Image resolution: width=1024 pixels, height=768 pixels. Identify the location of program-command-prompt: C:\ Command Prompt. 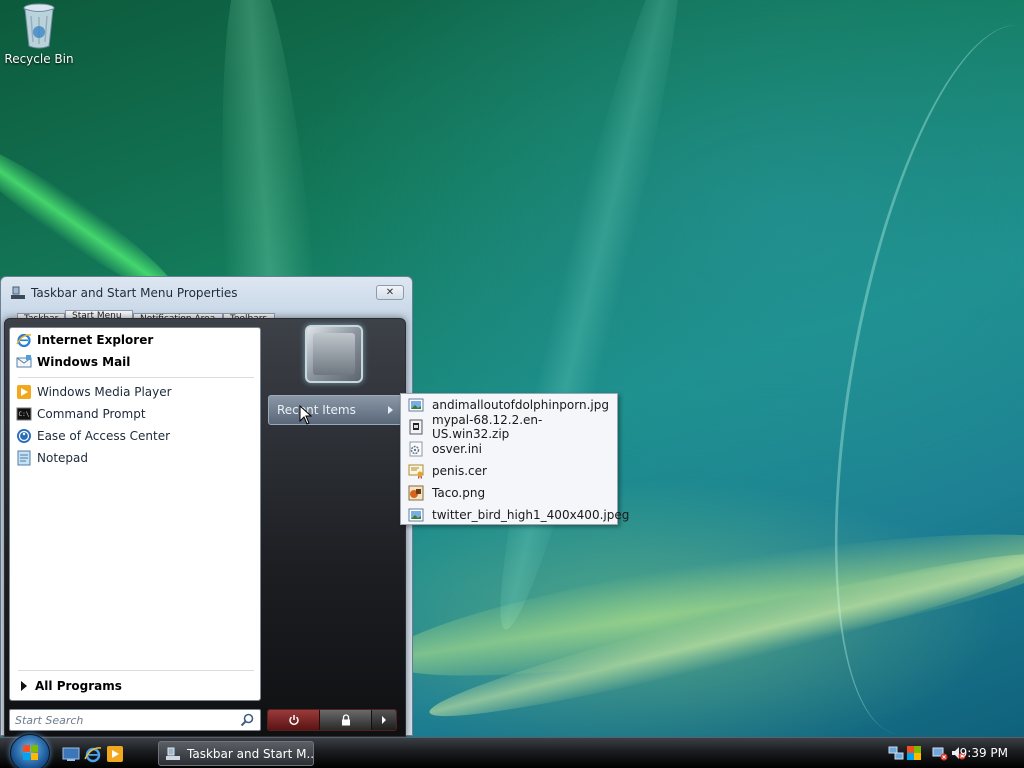
(135, 414).